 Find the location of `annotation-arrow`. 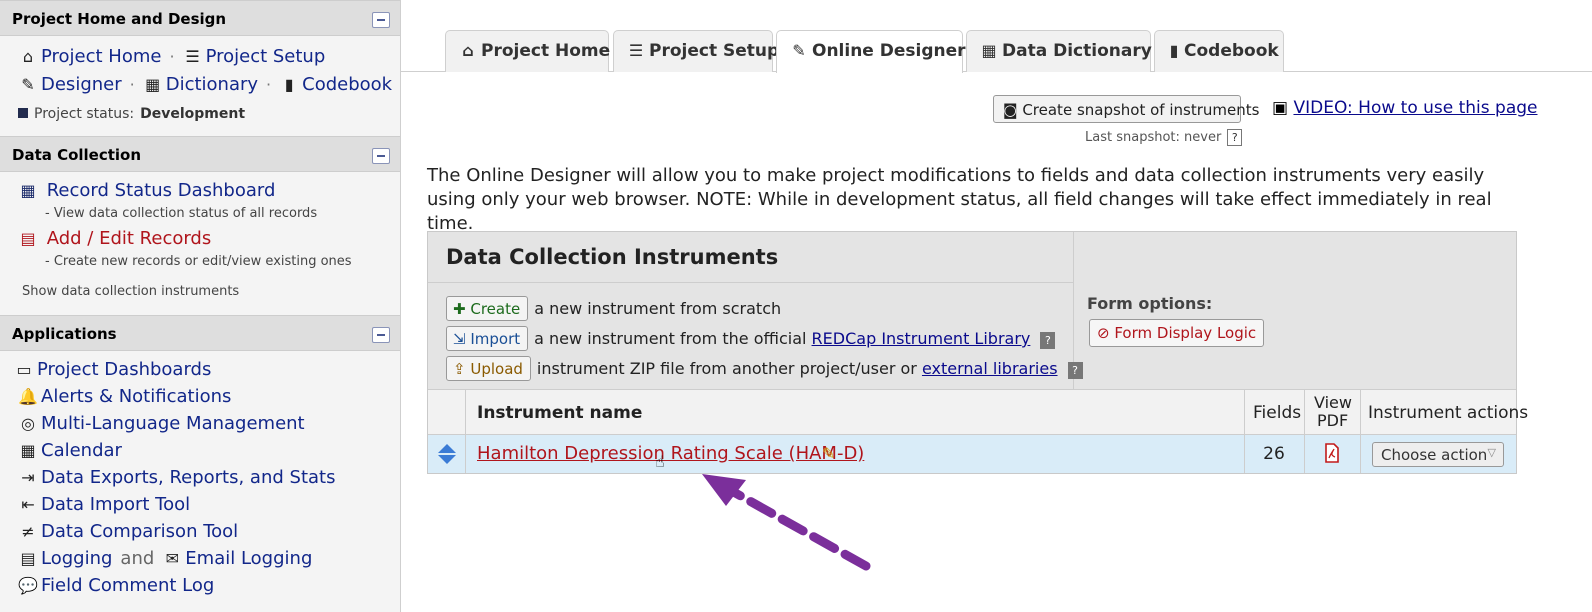

annotation-arrow is located at coordinates (786, 522).